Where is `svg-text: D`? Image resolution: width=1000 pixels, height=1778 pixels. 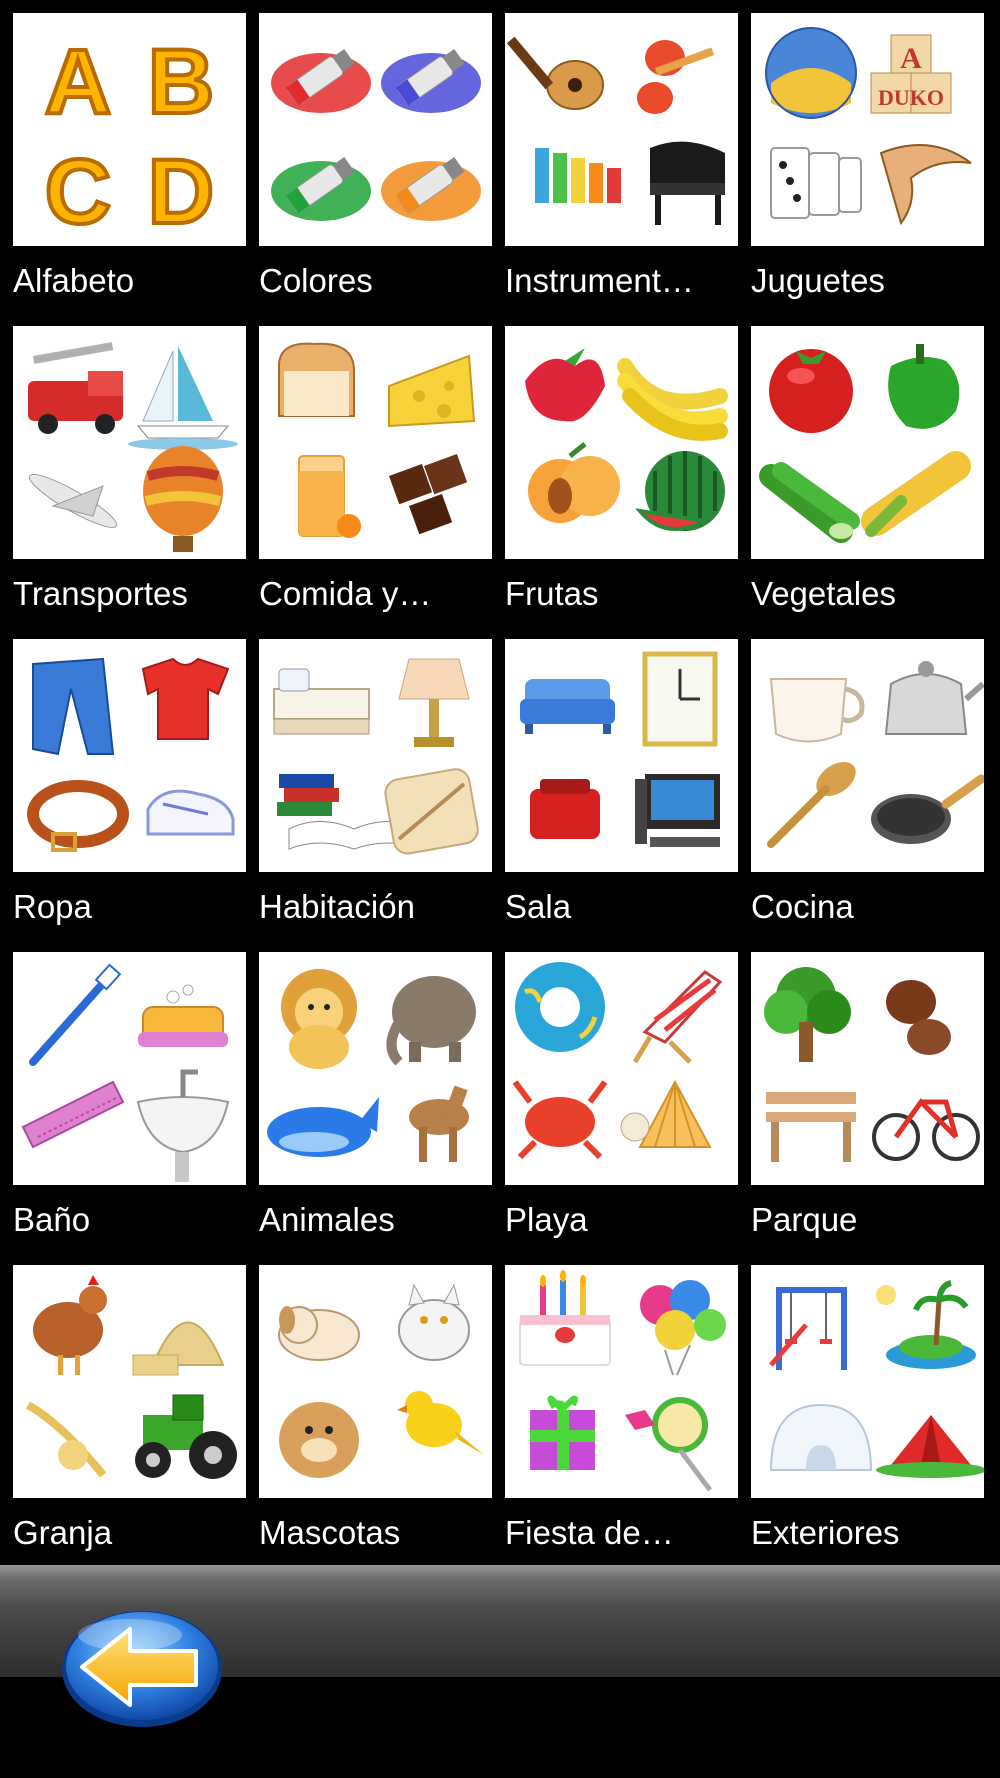 svg-text: D is located at coordinates (181, 192).